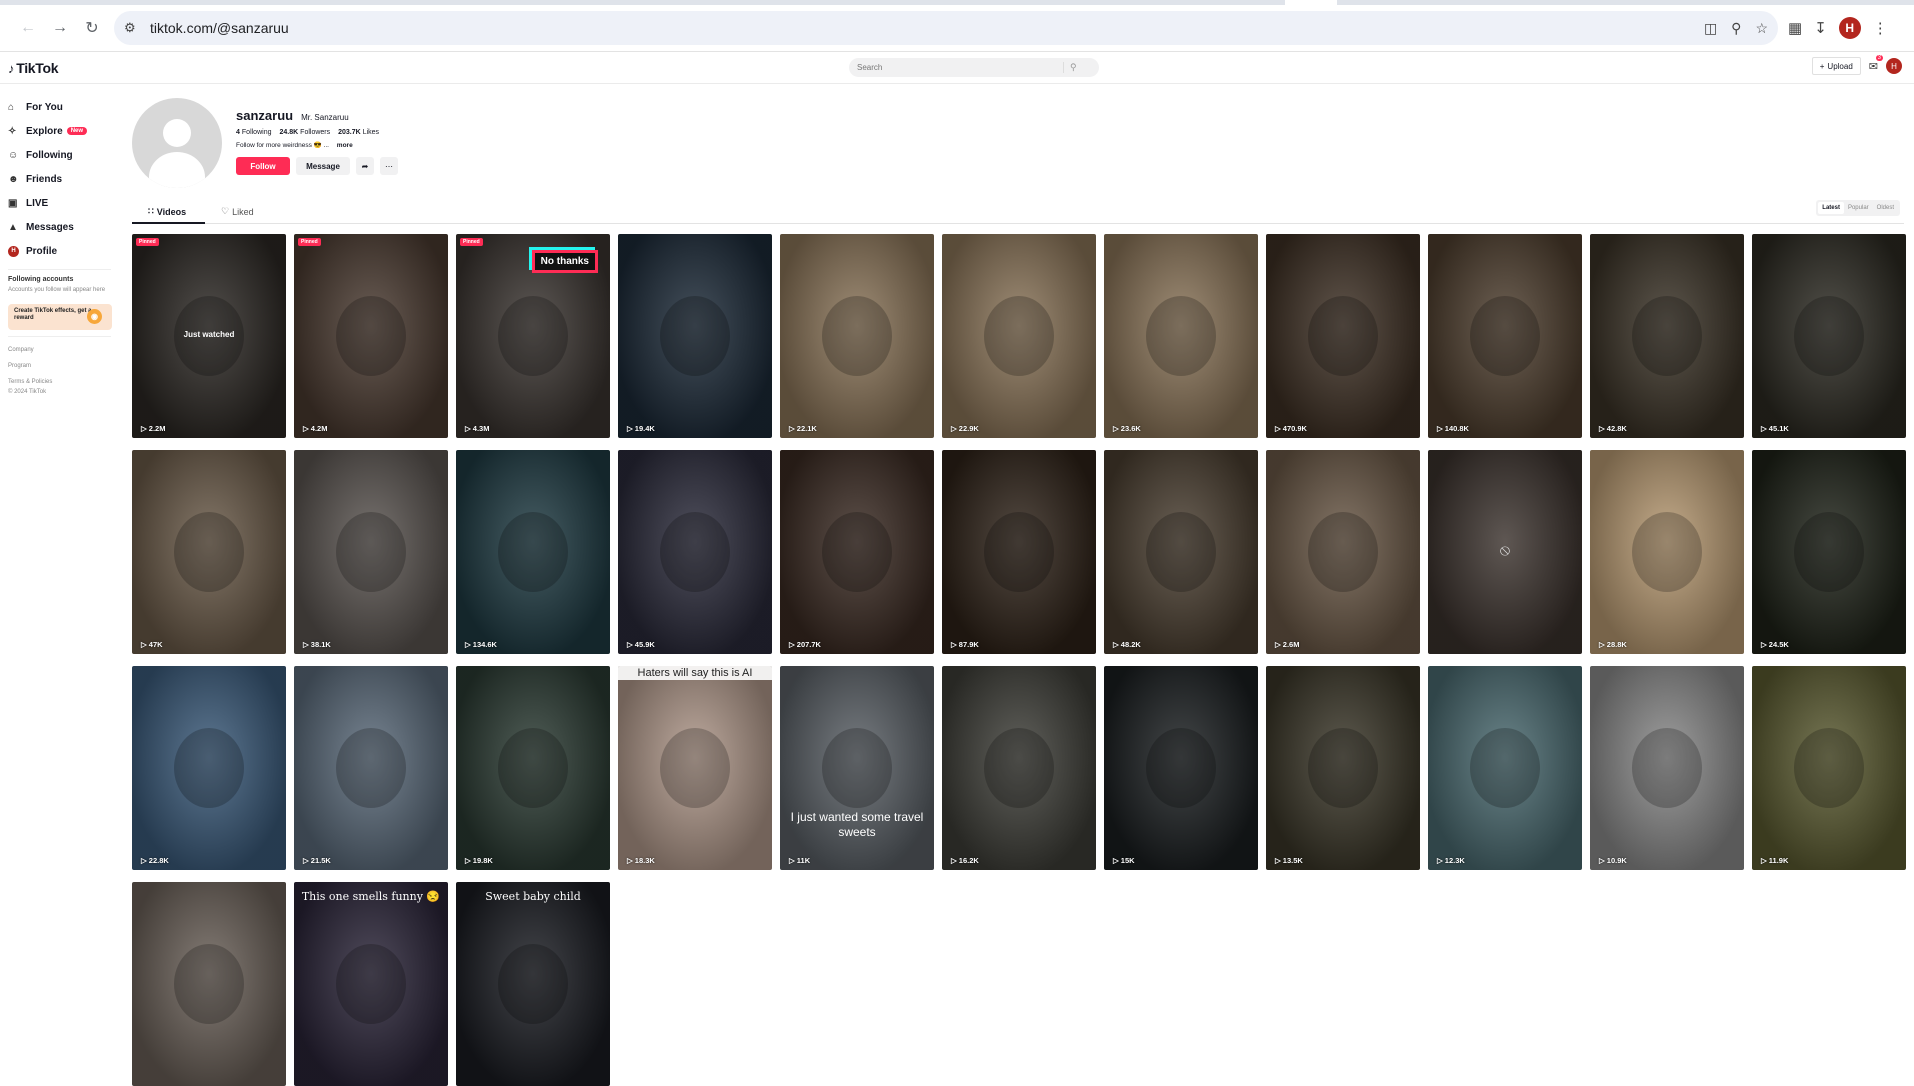 This screenshot has width=1914, height=1086. What do you see at coordinates (1829, 552) in the screenshot?
I see `video-card: ▷ 24.5K` at bounding box center [1829, 552].